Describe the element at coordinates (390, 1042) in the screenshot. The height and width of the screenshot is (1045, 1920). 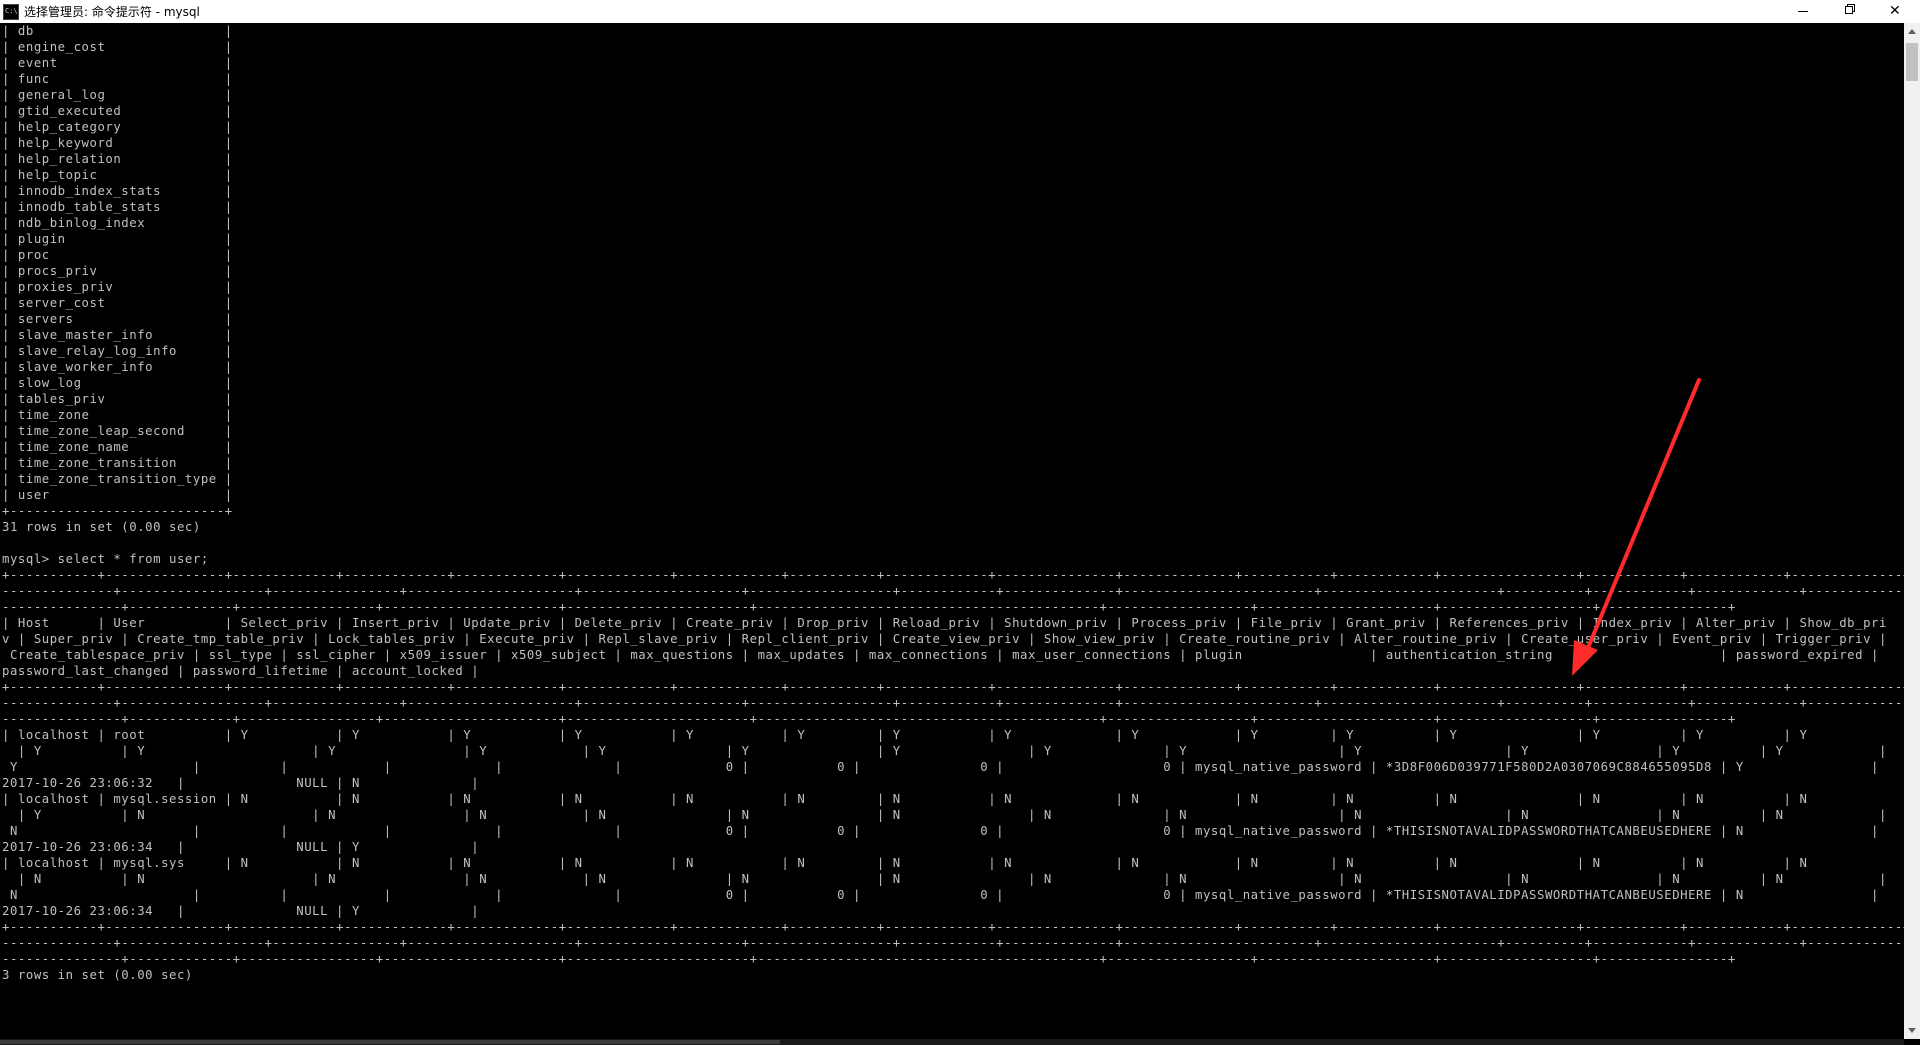
I see `horizontal-scrollbar-thumb` at that location.